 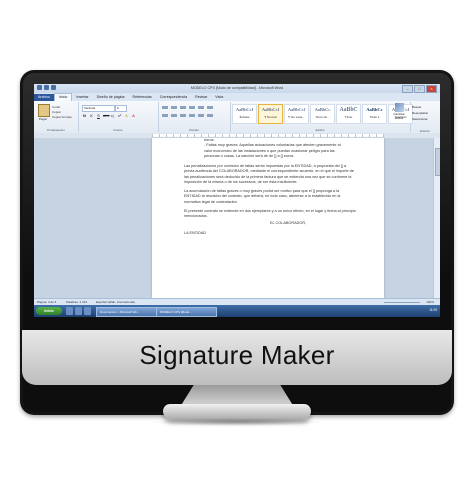 What do you see at coordinates (320, 130) in the screenshot?
I see `group-label-styles: Estilos` at bounding box center [320, 130].